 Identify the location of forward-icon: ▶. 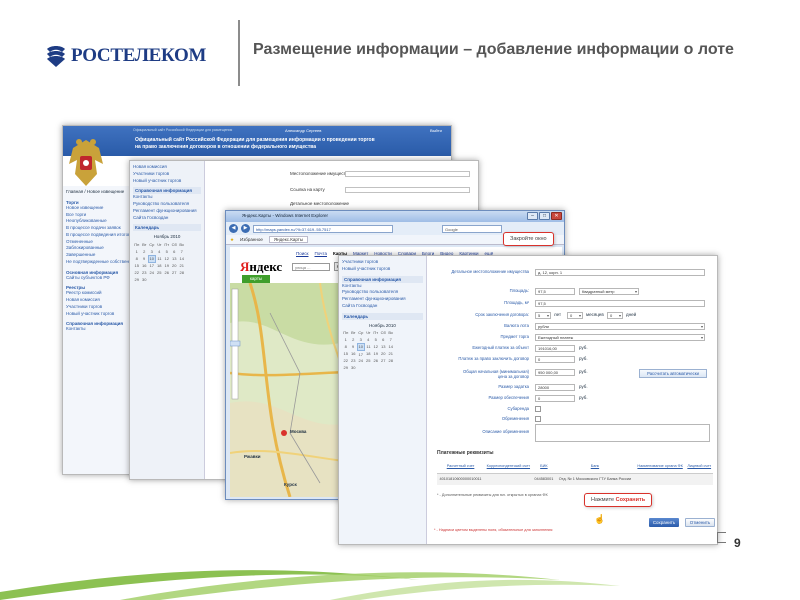
(245, 228).